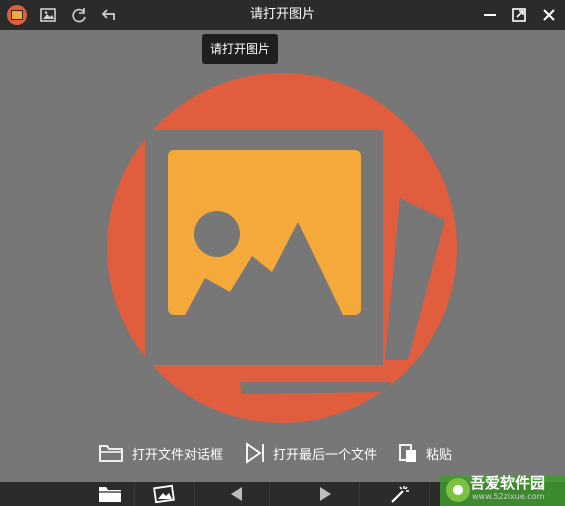 This screenshot has height=506, width=565. Describe the element at coordinates (407, 453) in the screenshot. I see `paste-icon` at that location.